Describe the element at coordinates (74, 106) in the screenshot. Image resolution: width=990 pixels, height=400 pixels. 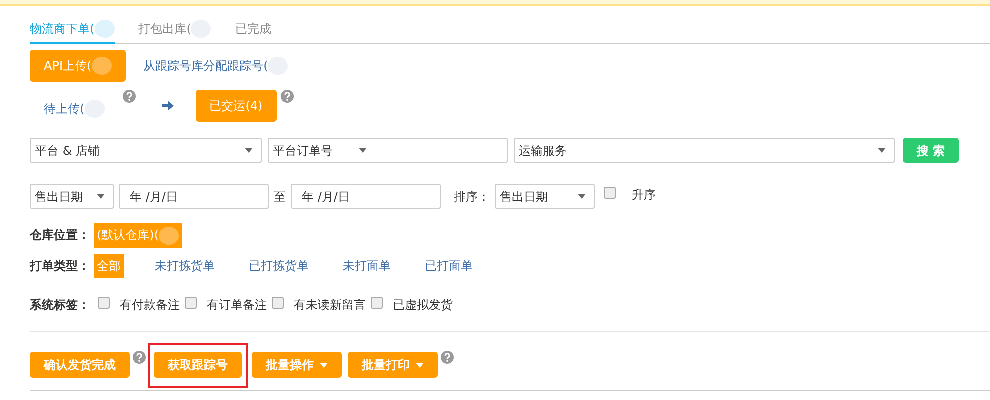
I see `status-link: 待上传(` at that location.